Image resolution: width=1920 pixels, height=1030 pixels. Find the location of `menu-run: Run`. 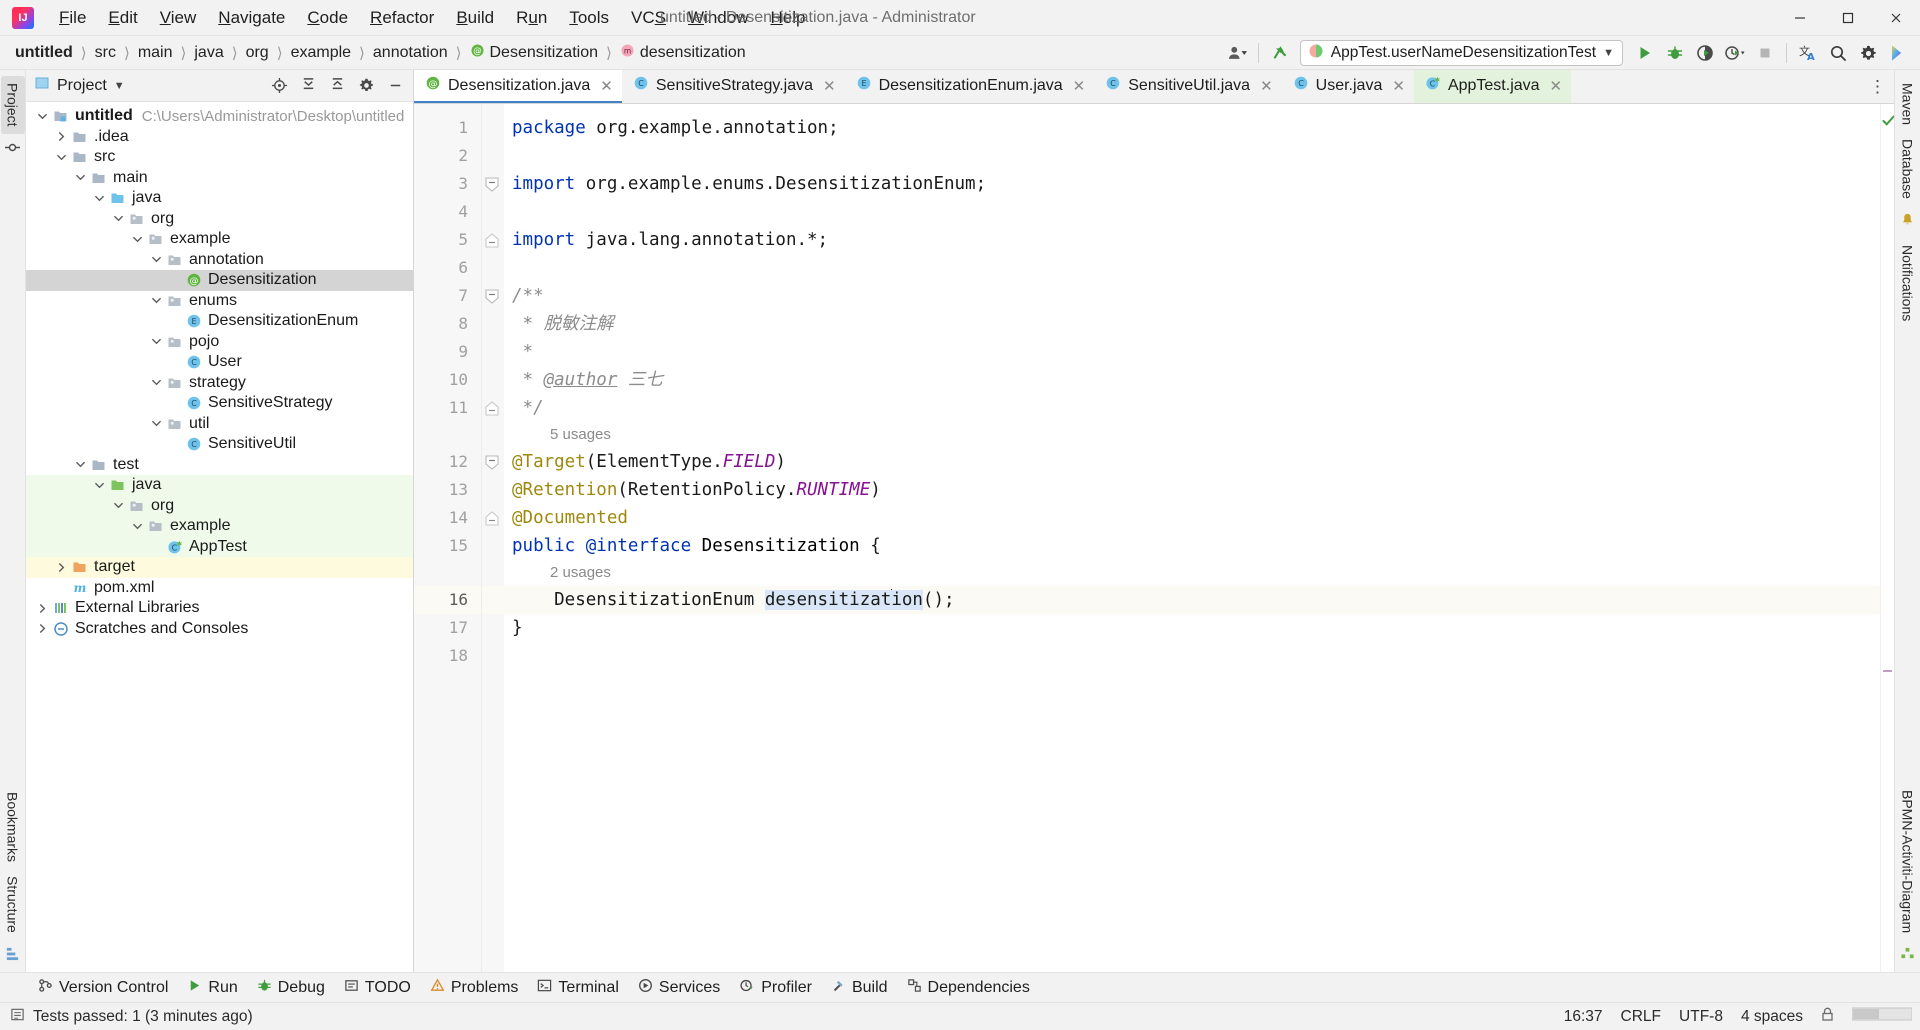

menu-run: Run is located at coordinates (531, 18).